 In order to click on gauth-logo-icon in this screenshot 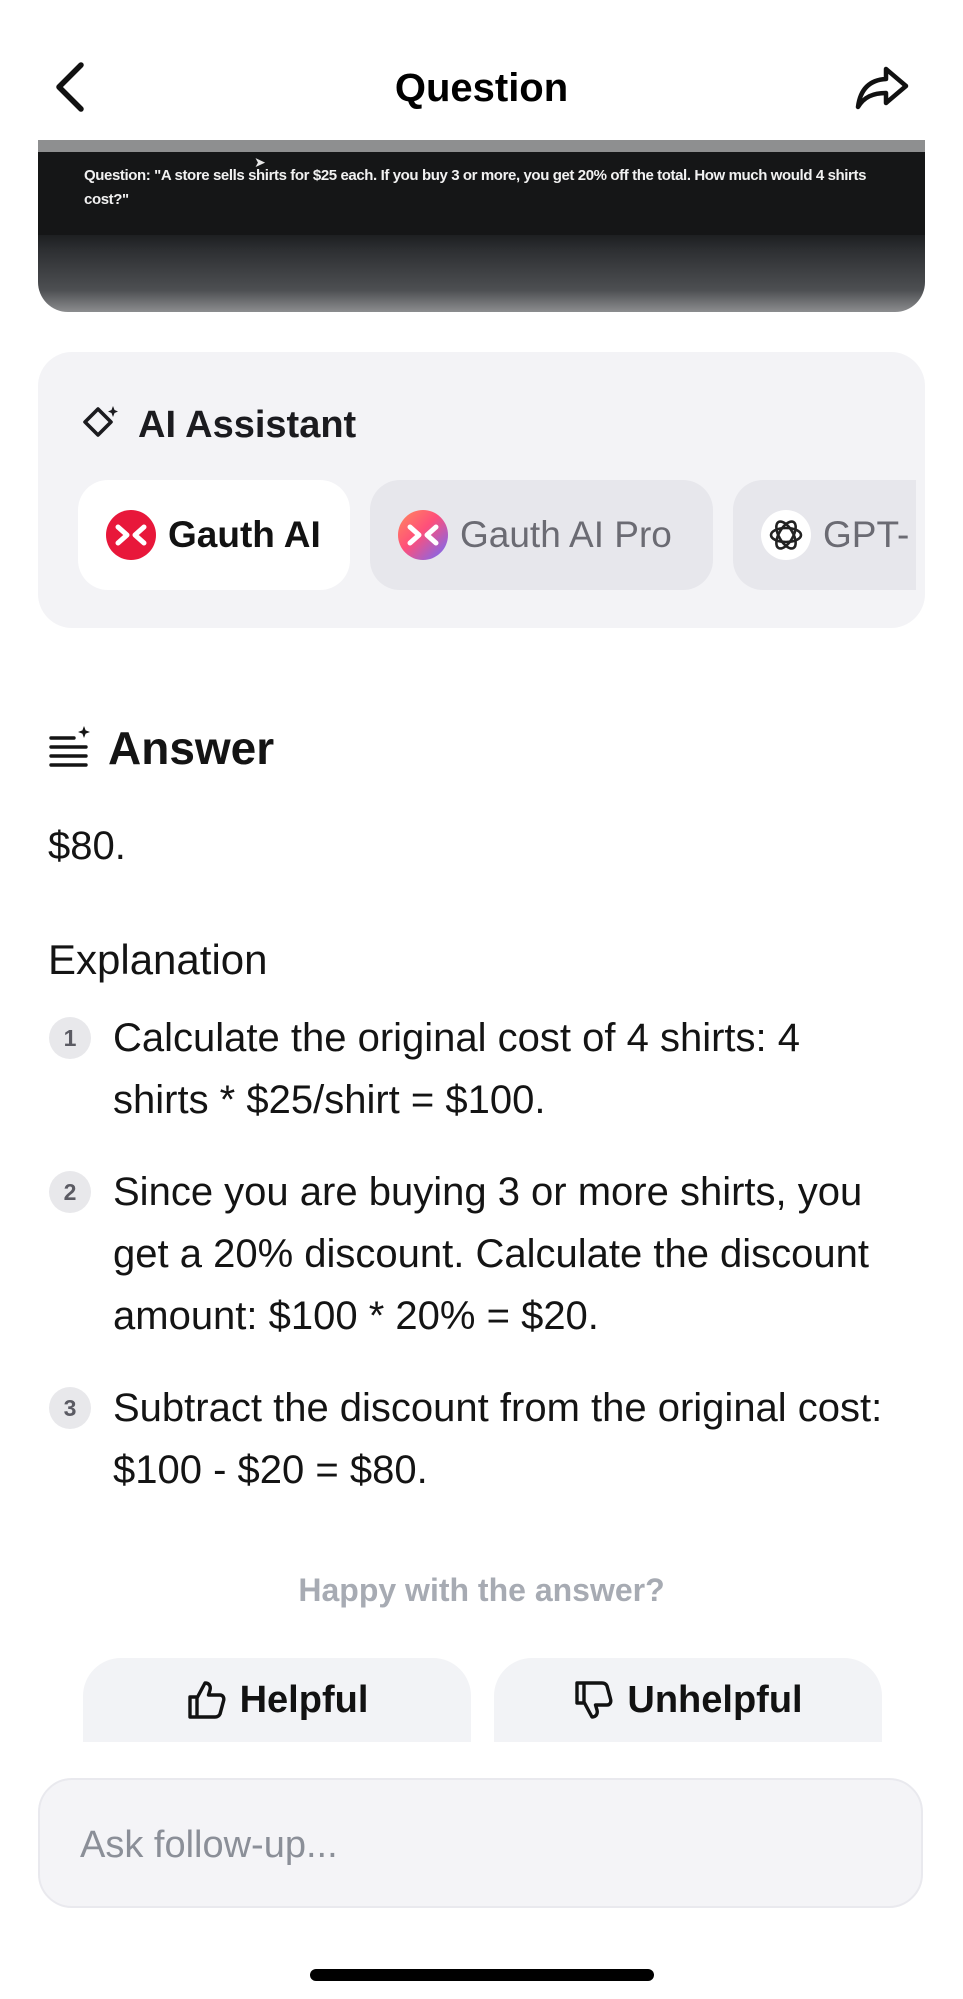, I will do `click(131, 535)`.